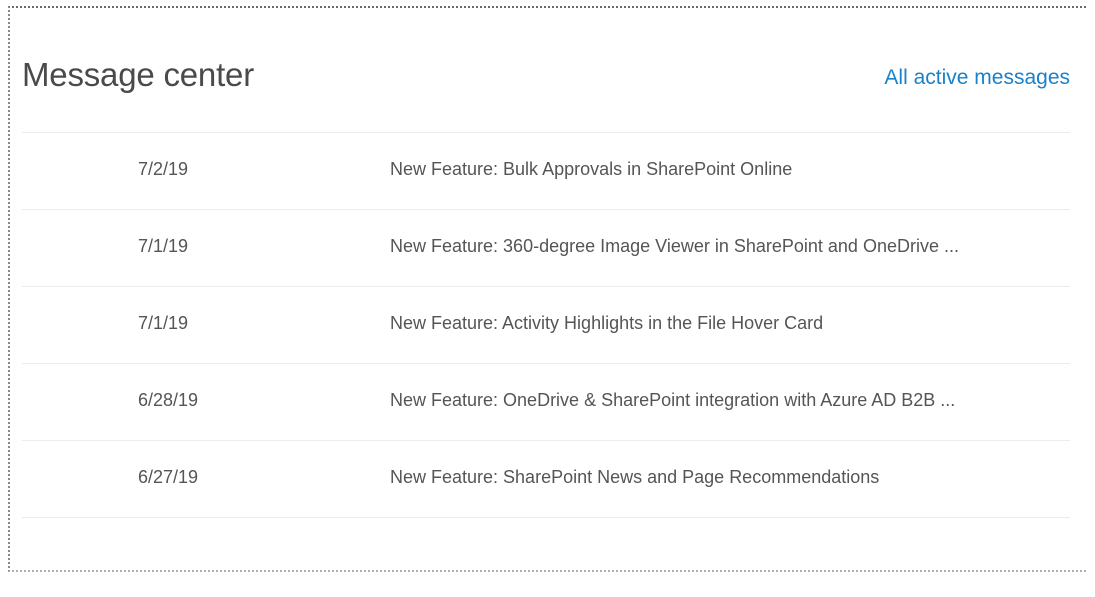 Image resolution: width=1095 pixels, height=597 pixels. I want to click on all-active-messages-link: All active messages, so click(977, 78).